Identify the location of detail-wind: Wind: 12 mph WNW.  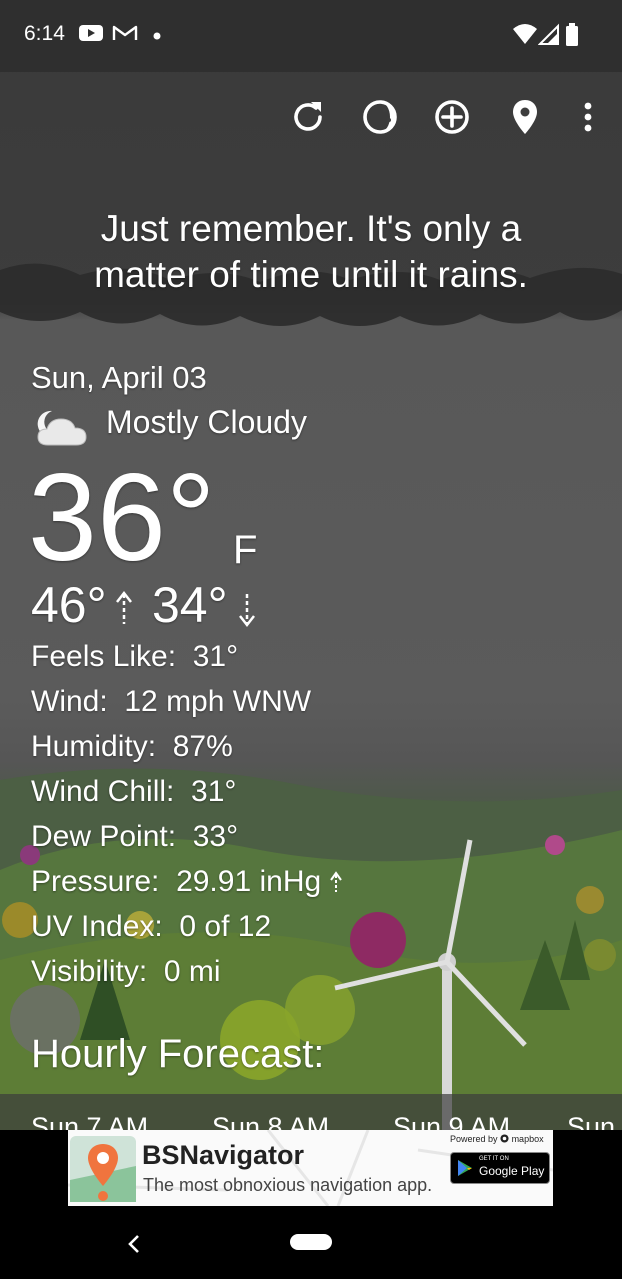
(171, 701).